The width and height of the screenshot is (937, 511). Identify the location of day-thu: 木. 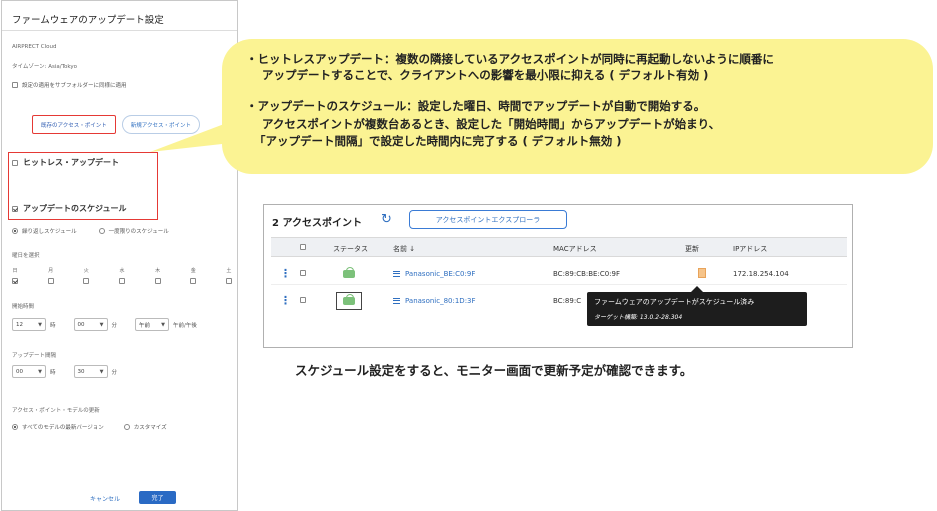
(157, 275).